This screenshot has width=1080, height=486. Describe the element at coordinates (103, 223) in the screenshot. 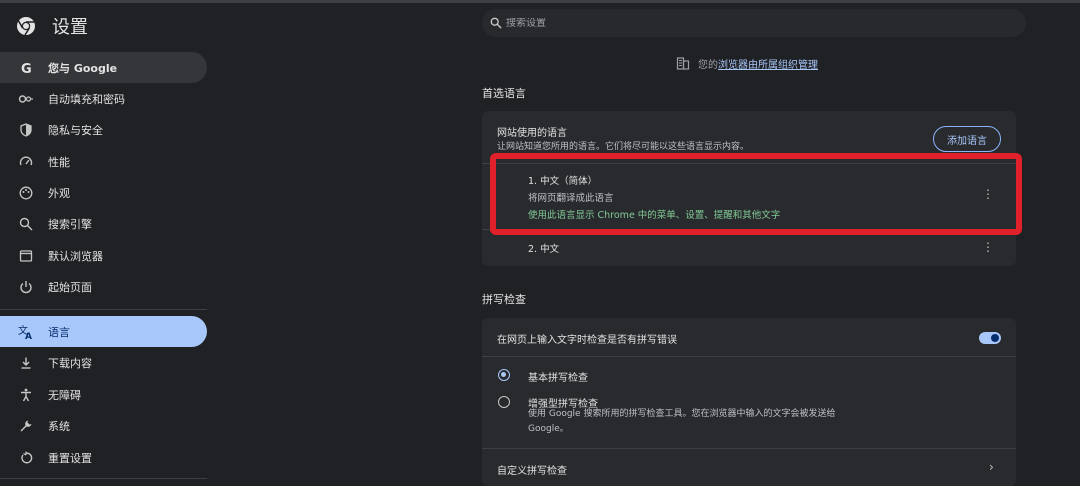

I see `sidebar-item-search-engine: 搜索引擎` at that location.